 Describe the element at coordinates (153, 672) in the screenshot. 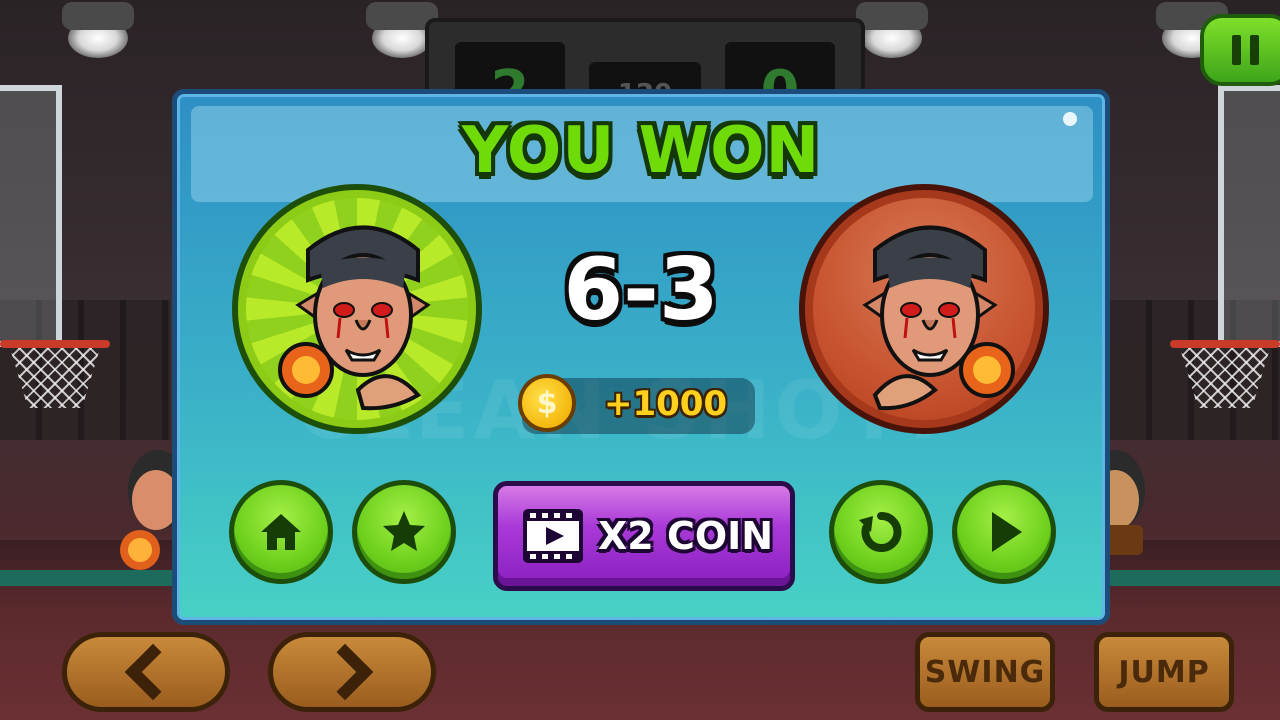

I see `chevron-left-icon` at that location.